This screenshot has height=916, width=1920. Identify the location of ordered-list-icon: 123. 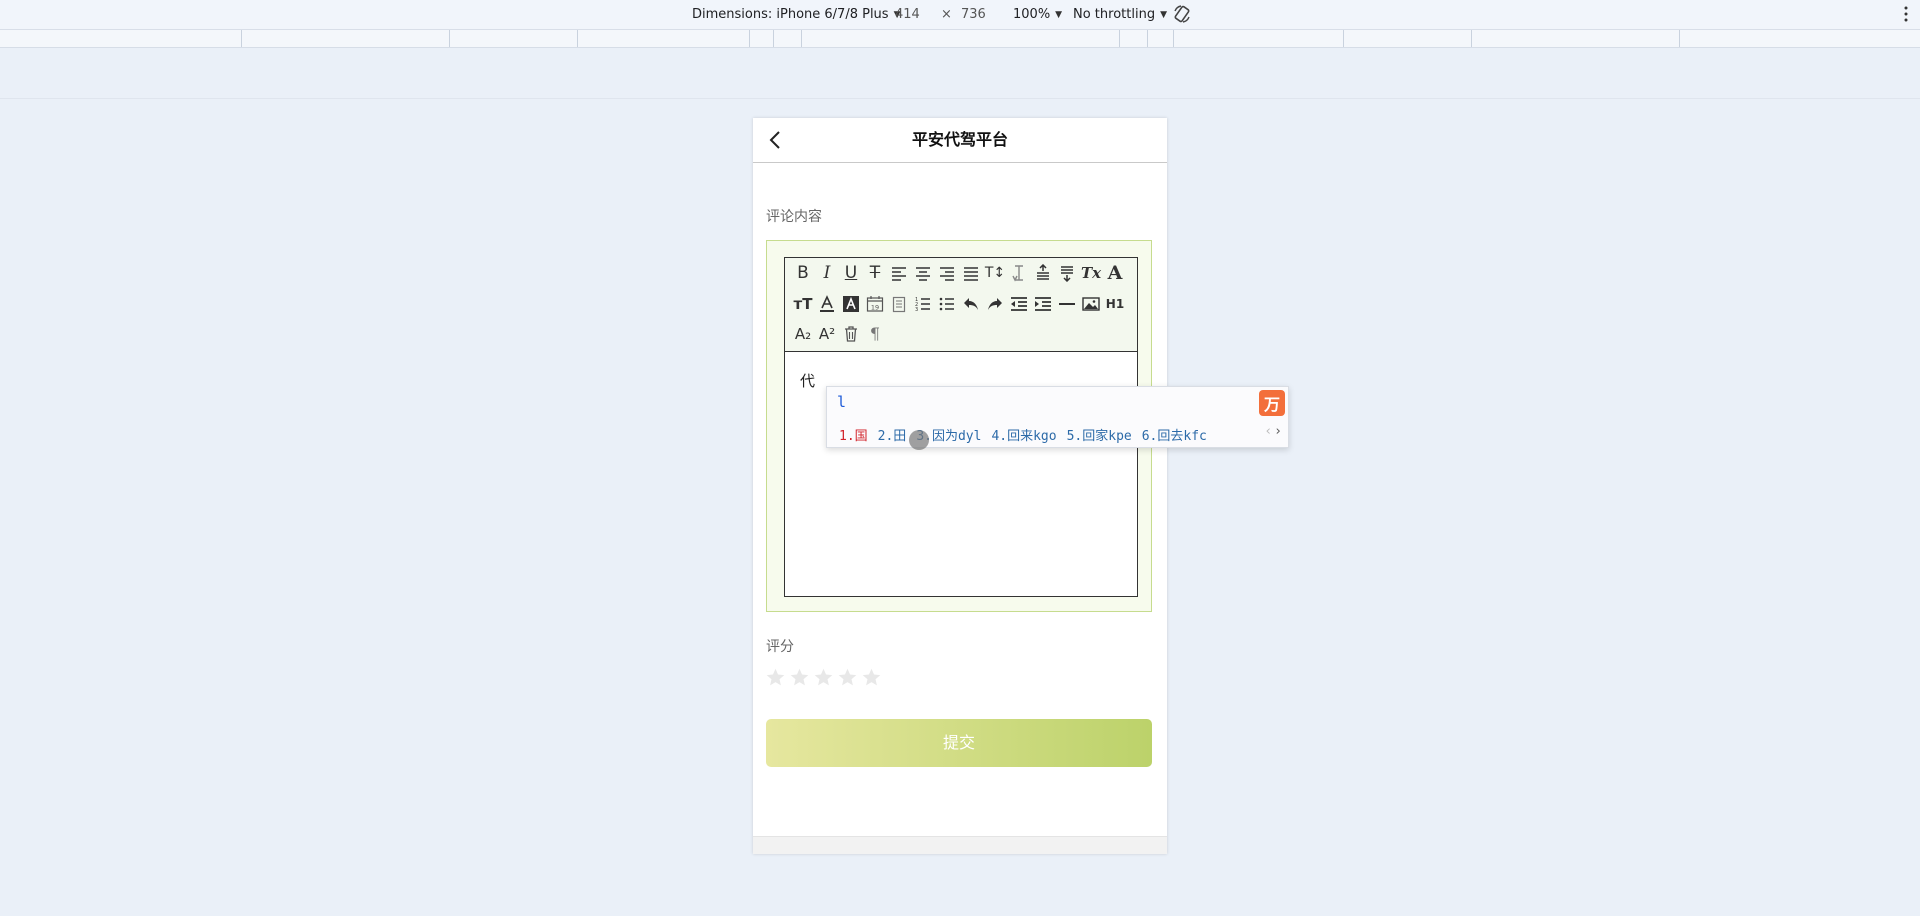
(922, 305).